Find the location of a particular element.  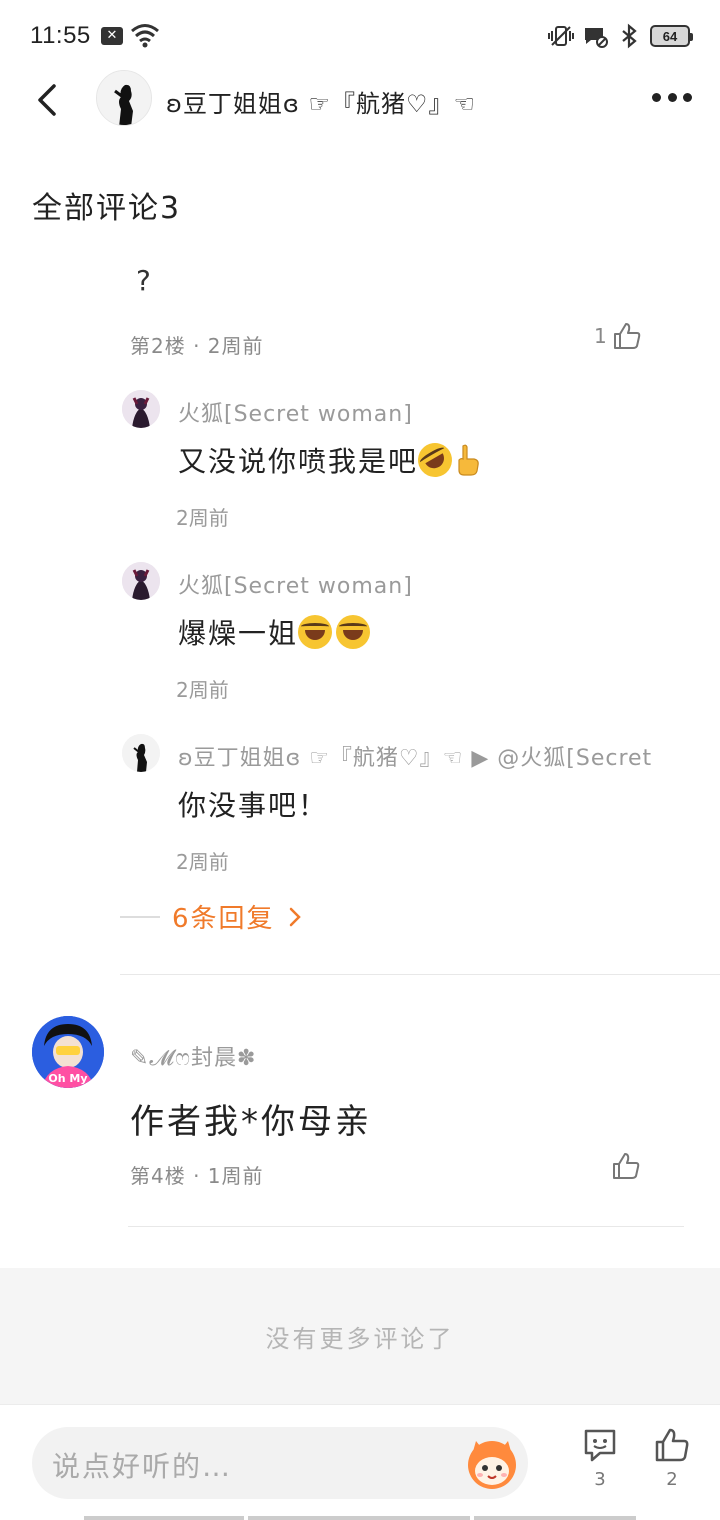

comment-count: 3 is located at coordinates (600, 1479).